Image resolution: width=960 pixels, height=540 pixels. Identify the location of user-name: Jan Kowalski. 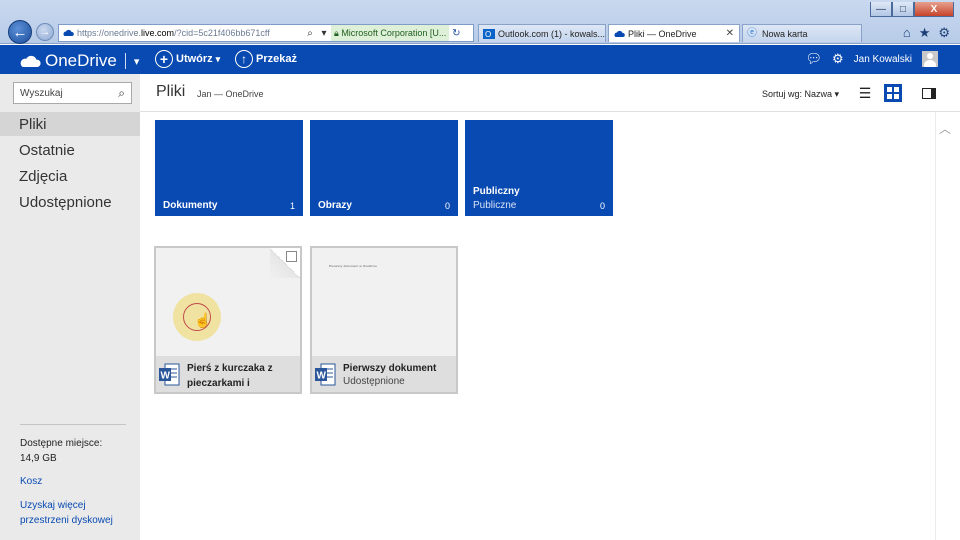
(883, 59).